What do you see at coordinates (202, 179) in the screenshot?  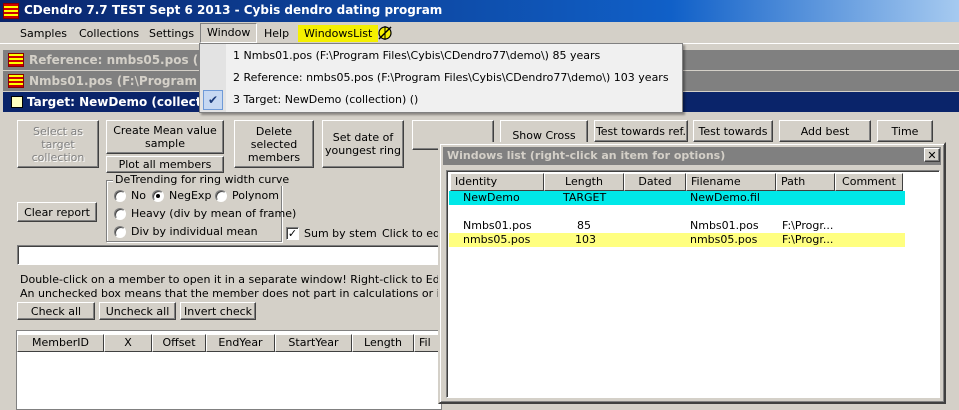 I see `detrending-label: DeTrending for ring width curve` at bounding box center [202, 179].